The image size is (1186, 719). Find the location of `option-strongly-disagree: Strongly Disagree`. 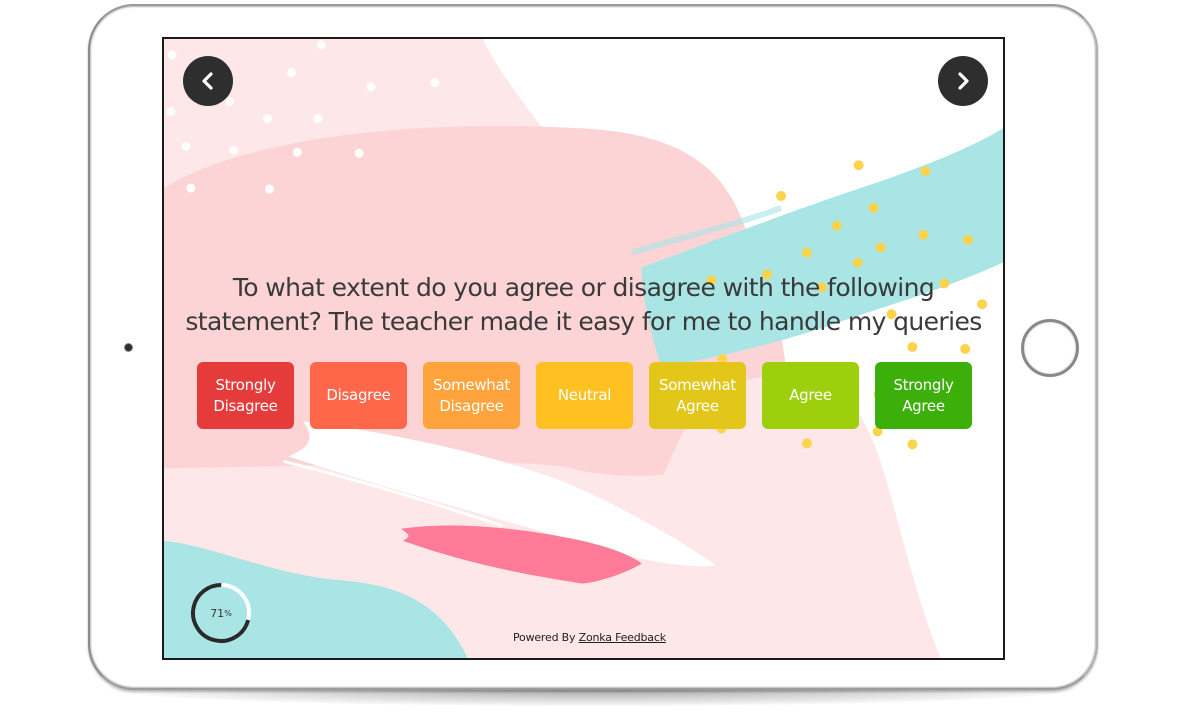

option-strongly-disagree: Strongly Disagree is located at coordinates (245, 395).